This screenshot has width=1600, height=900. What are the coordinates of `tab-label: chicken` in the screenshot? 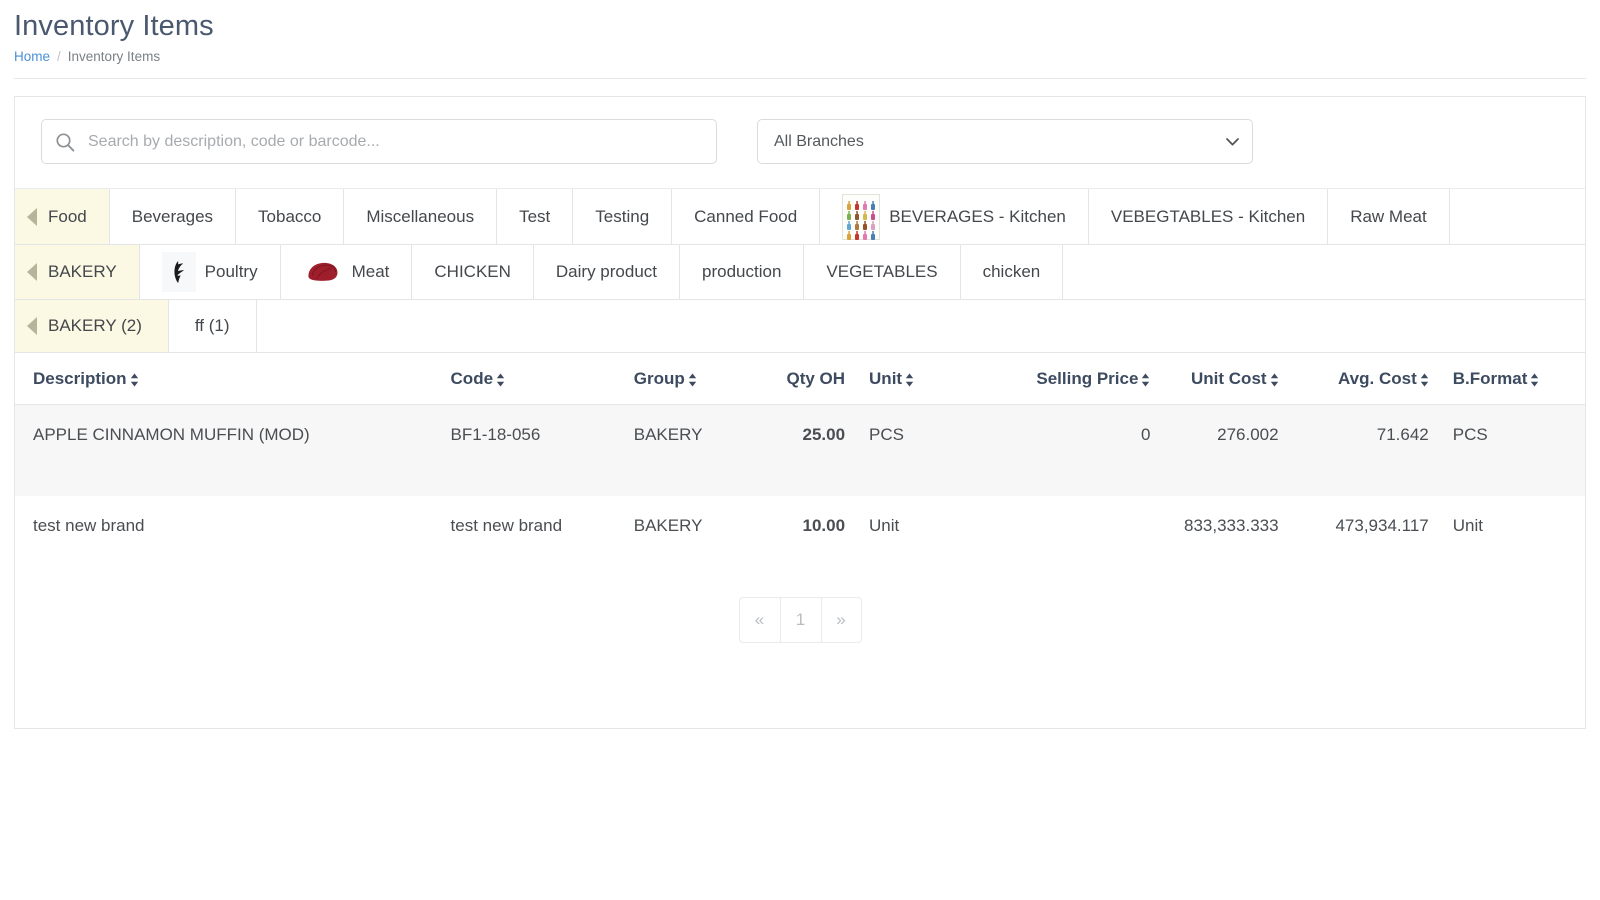 It's located at (1011, 272).